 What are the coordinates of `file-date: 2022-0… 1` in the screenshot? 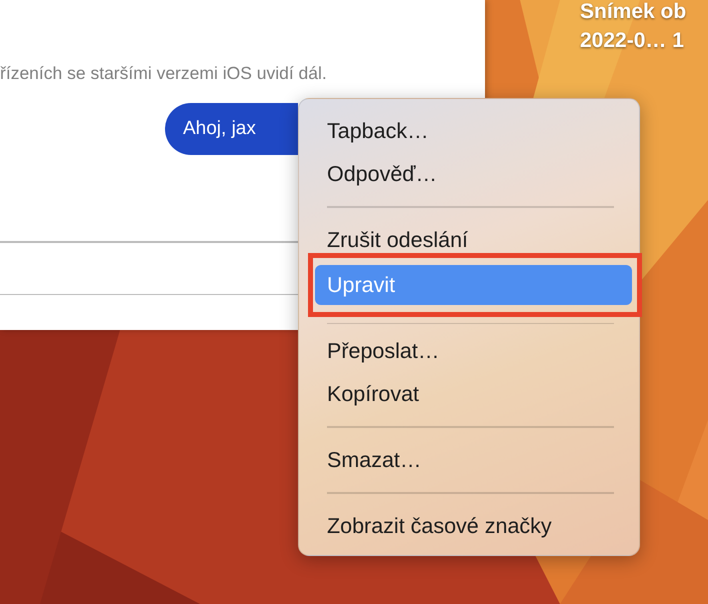 It's located at (632, 41).